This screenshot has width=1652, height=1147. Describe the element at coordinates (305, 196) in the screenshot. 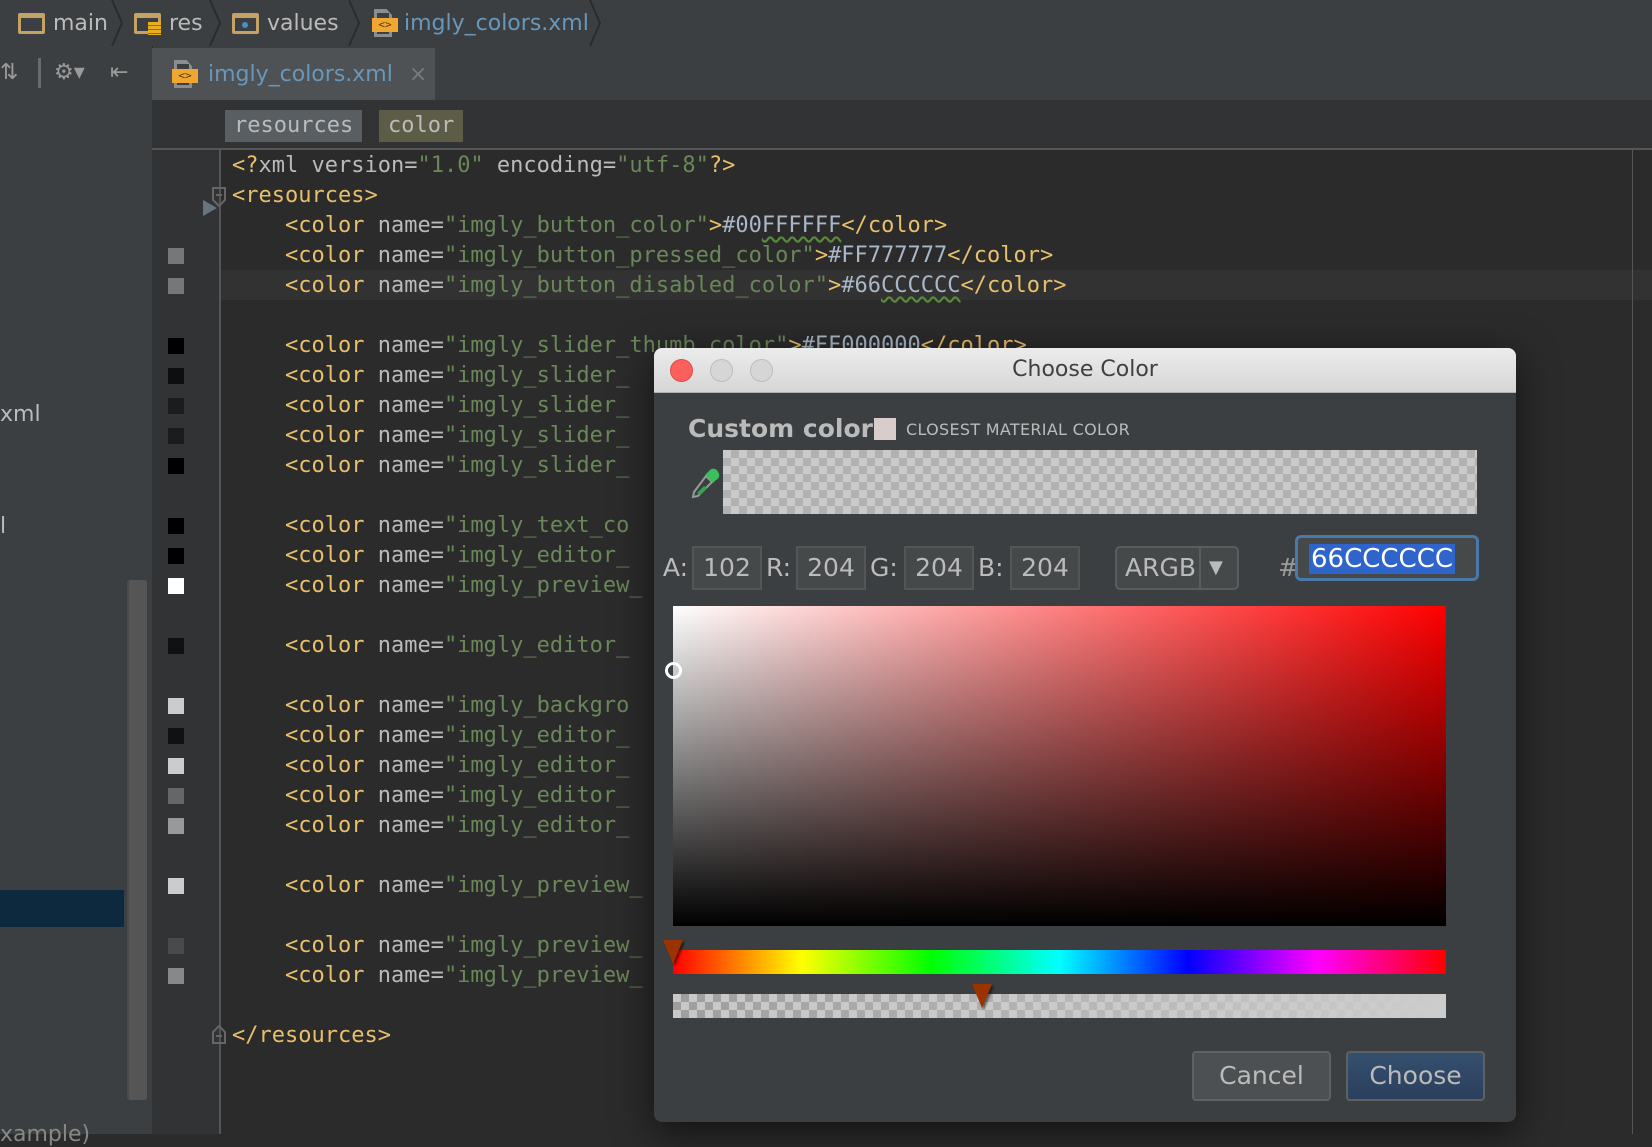

I see `code-line: <resources>` at that location.